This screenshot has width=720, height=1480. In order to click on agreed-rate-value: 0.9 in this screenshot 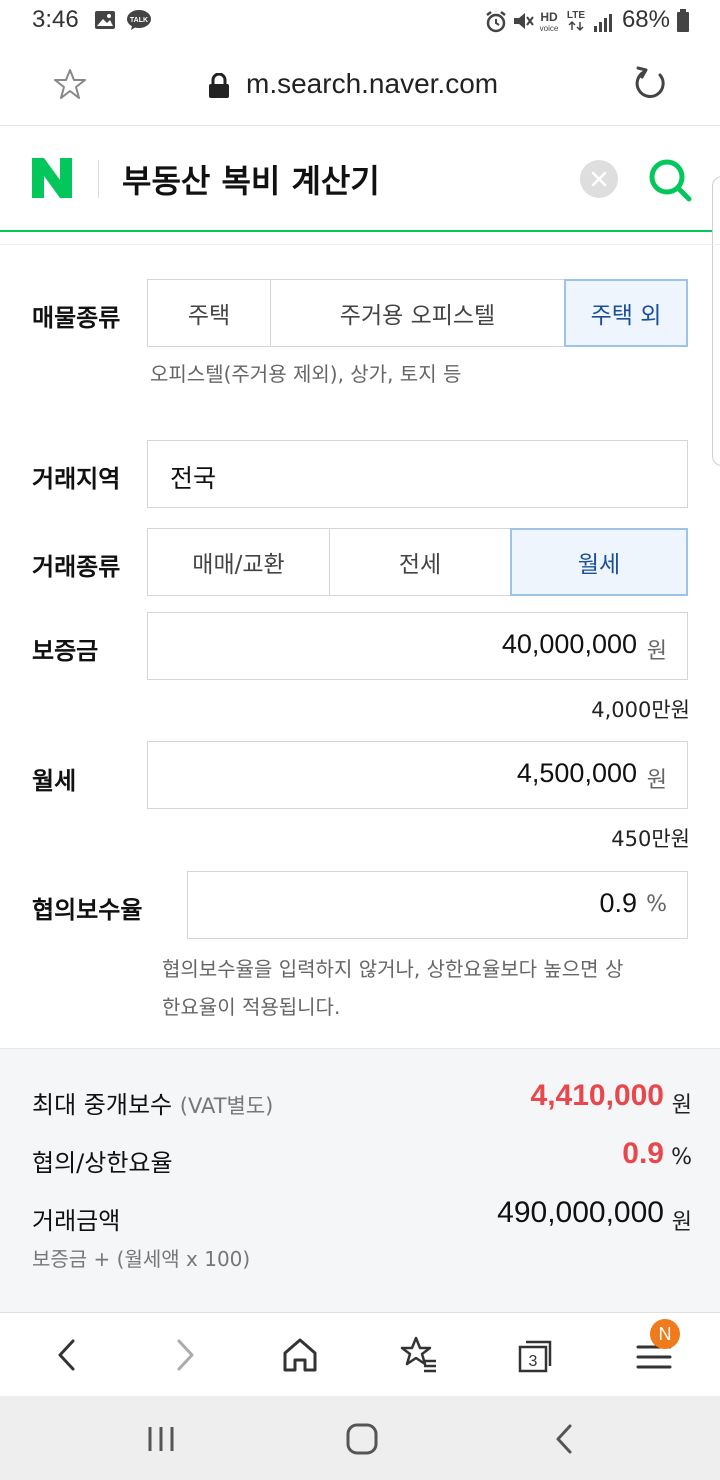, I will do `click(618, 903)`.